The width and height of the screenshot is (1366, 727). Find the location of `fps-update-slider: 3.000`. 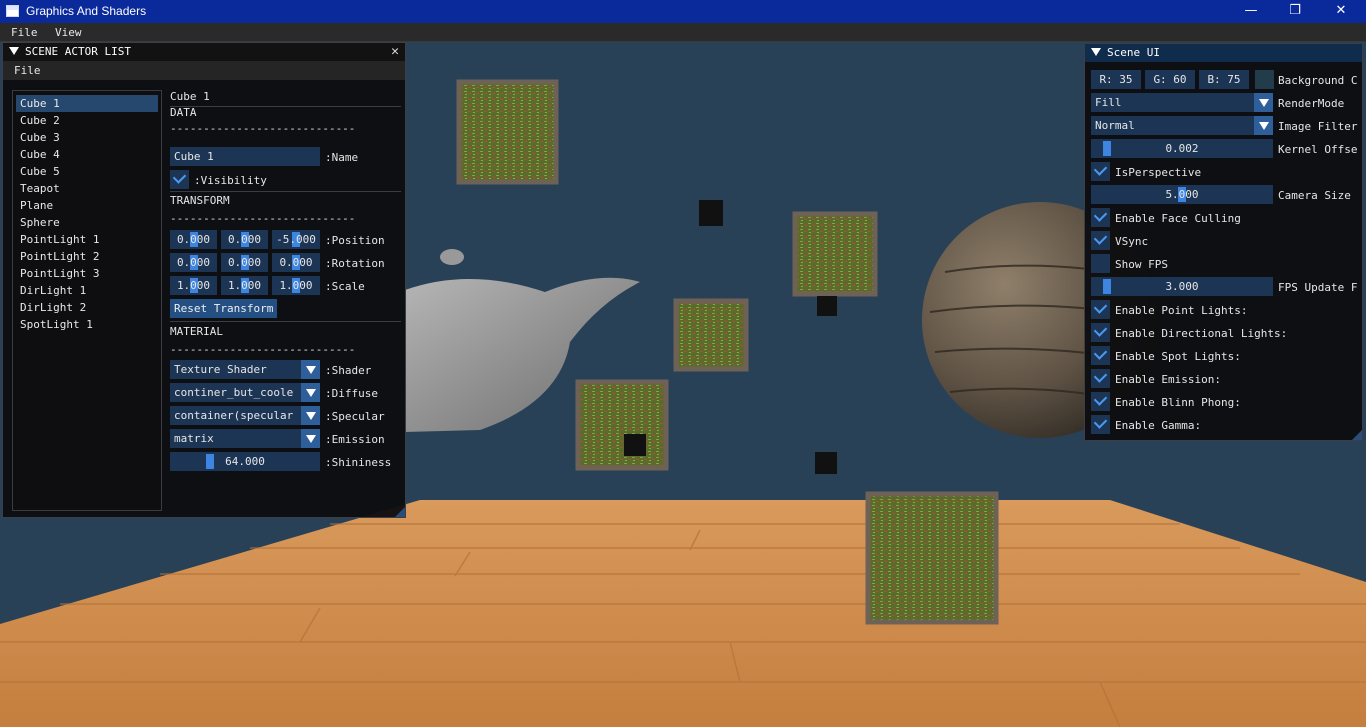

fps-update-slider: 3.000 is located at coordinates (1182, 286).